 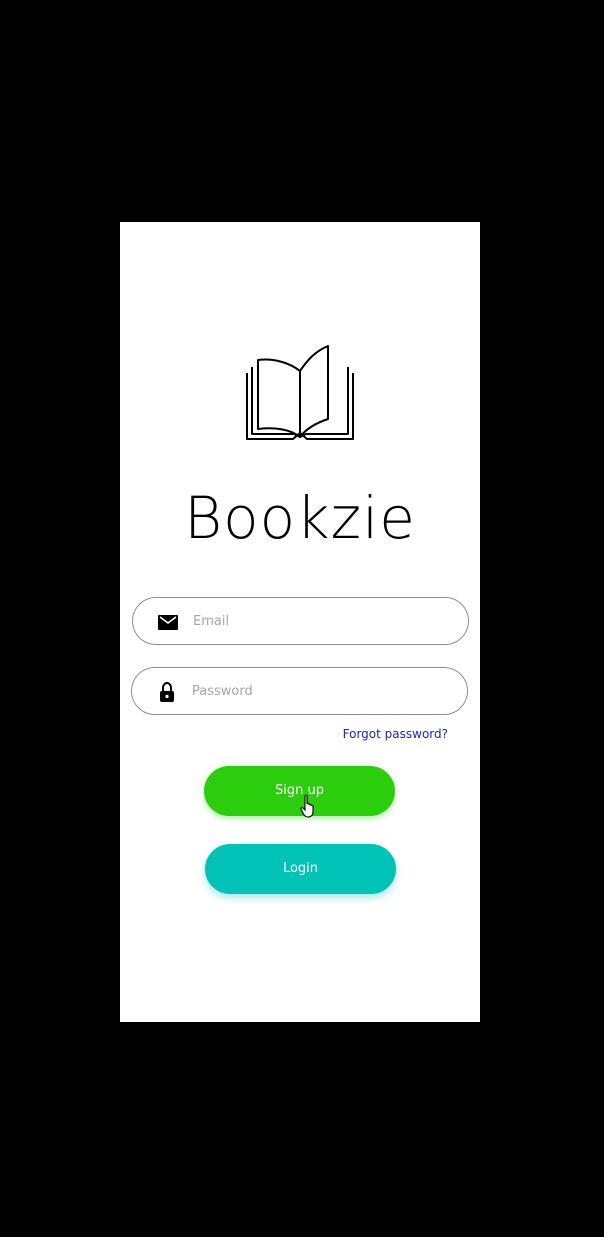 What do you see at coordinates (299, 791) in the screenshot?
I see `signup-button: Sign up` at bounding box center [299, 791].